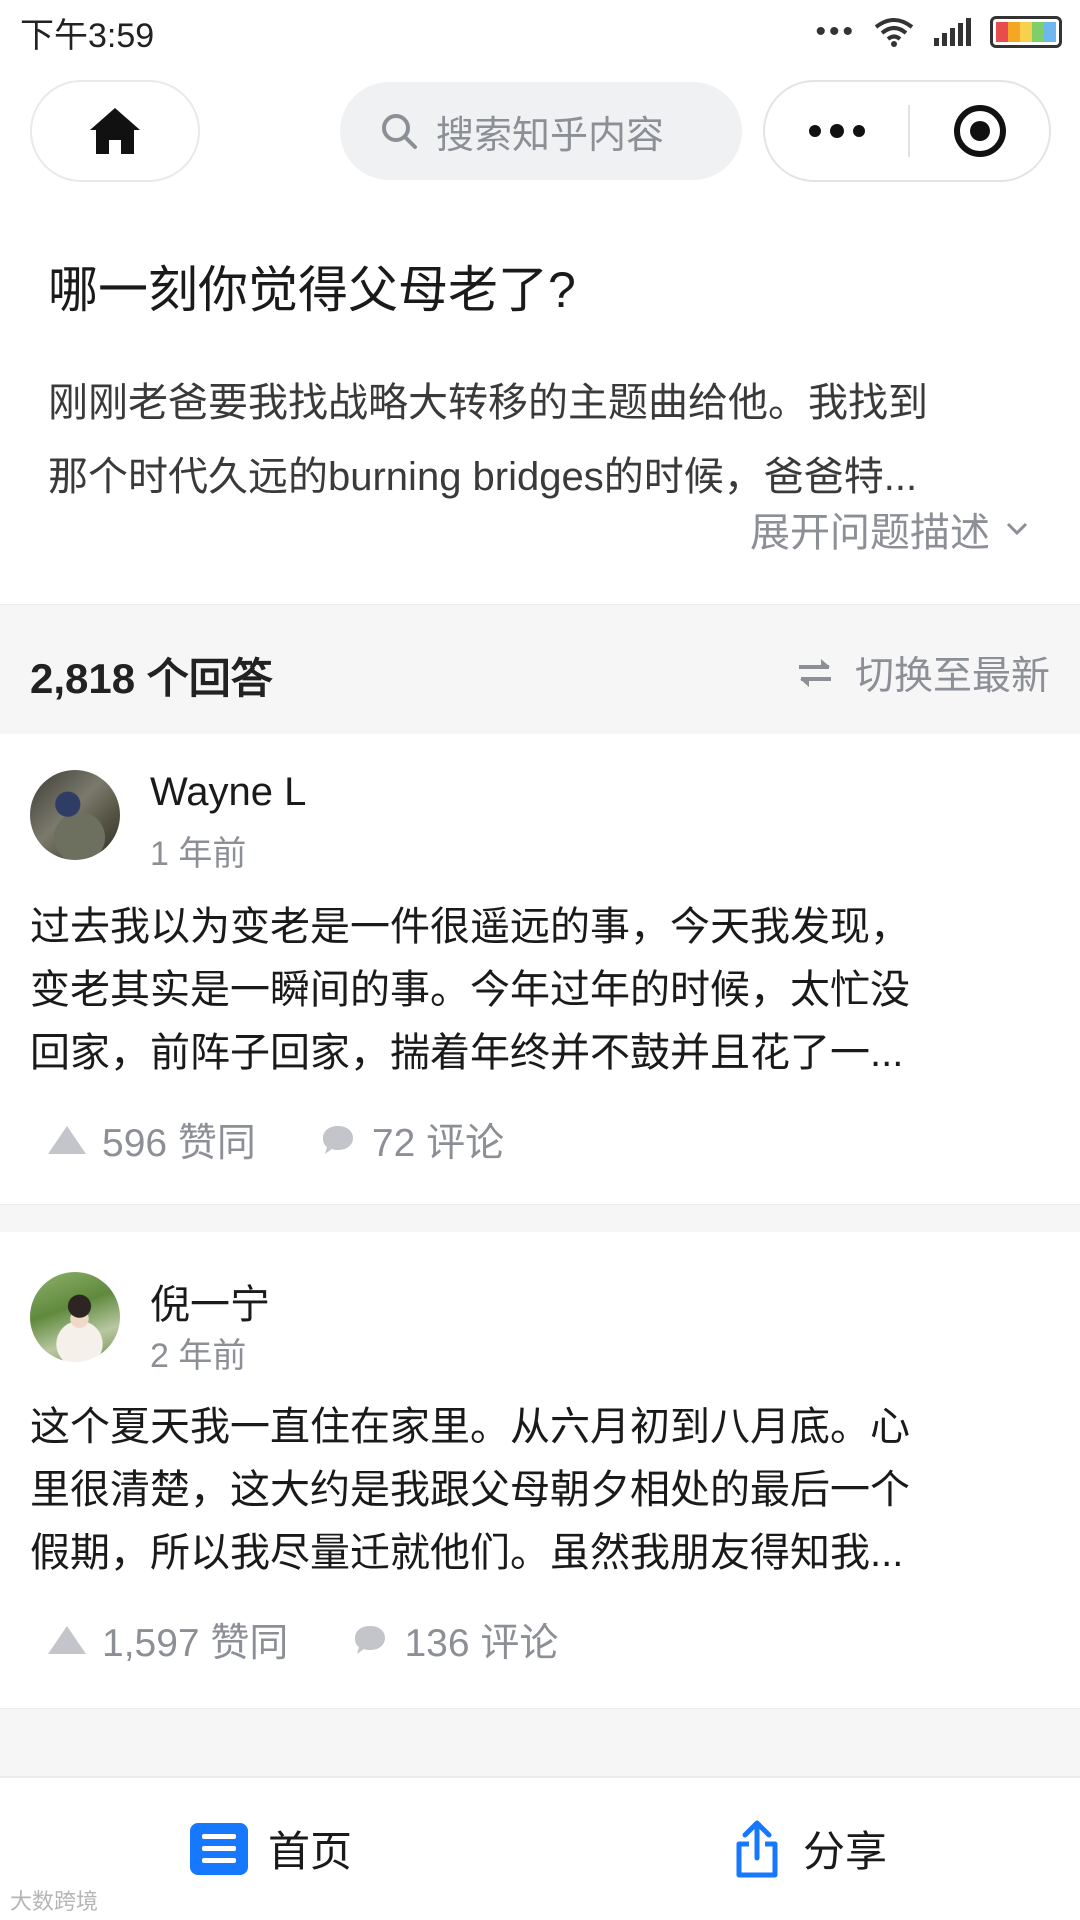 This screenshot has width=1080, height=1920. I want to click on excerpt-line: 变老其实是一瞬间的事。今年过年的时候，太忙没, so click(470, 990).